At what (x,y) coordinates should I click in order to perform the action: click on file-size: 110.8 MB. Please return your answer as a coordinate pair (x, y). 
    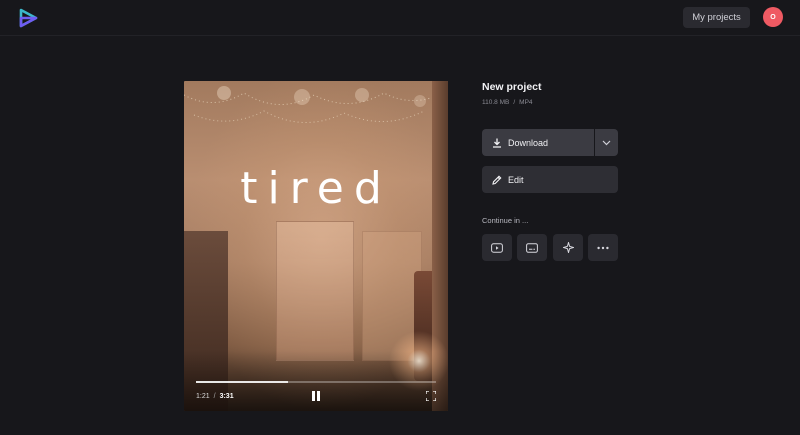
    Looking at the image, I should click on (496, 102).